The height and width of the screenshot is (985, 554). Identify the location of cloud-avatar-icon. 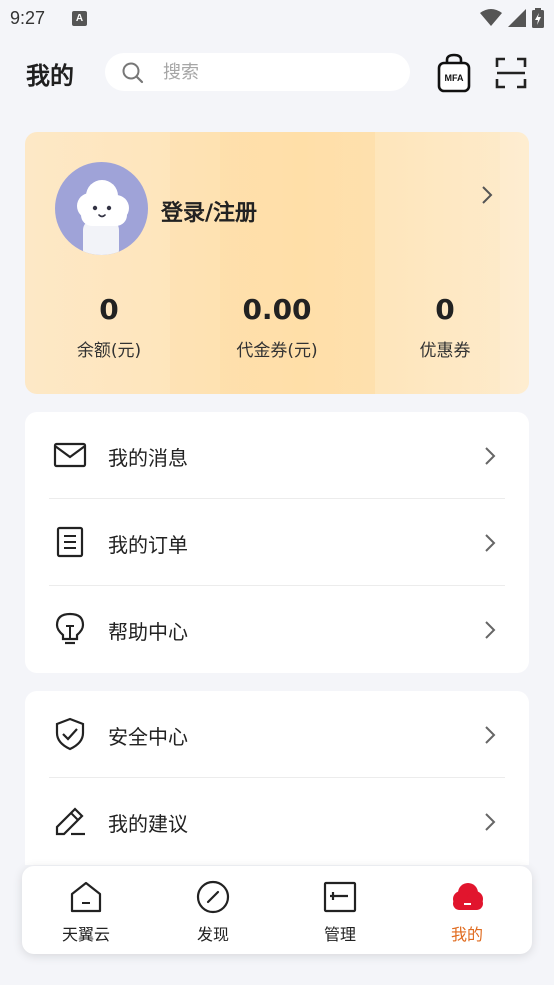
(103, 217).